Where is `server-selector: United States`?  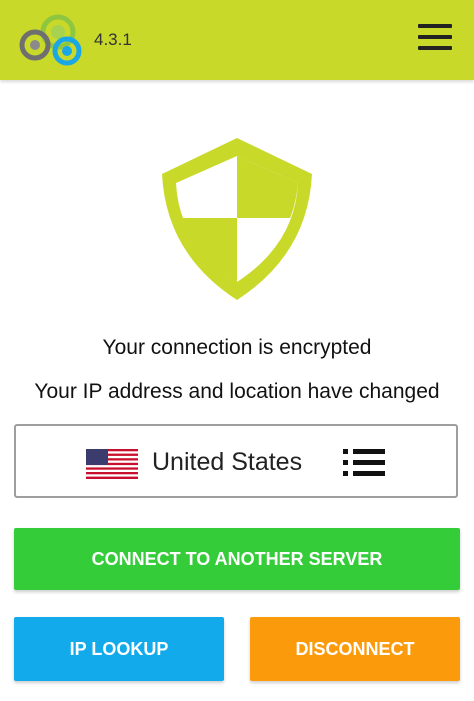 server-selector: United States is located at coordinates (236, 461).